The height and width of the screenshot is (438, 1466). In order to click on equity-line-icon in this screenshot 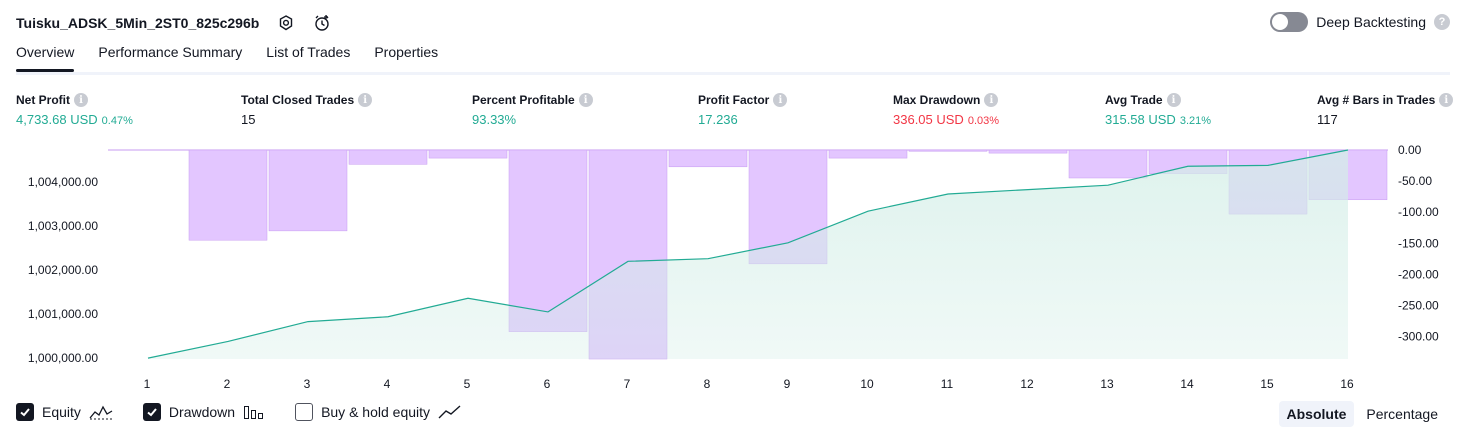, I will do `click(101, 412)`.